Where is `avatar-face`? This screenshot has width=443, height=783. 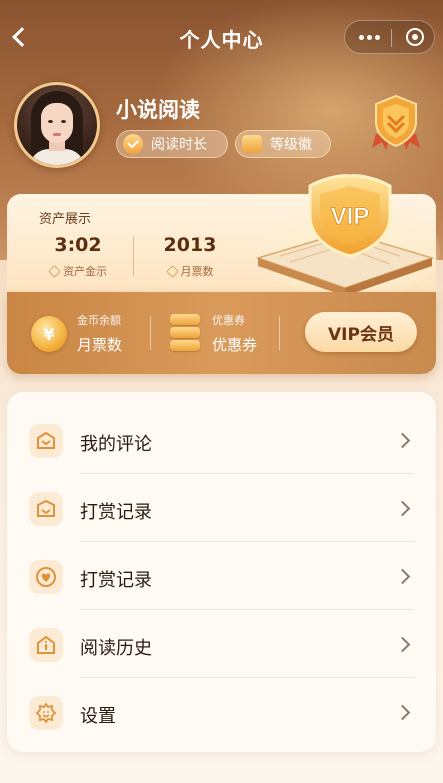 avatar-face is located at coordinates (57, 123).